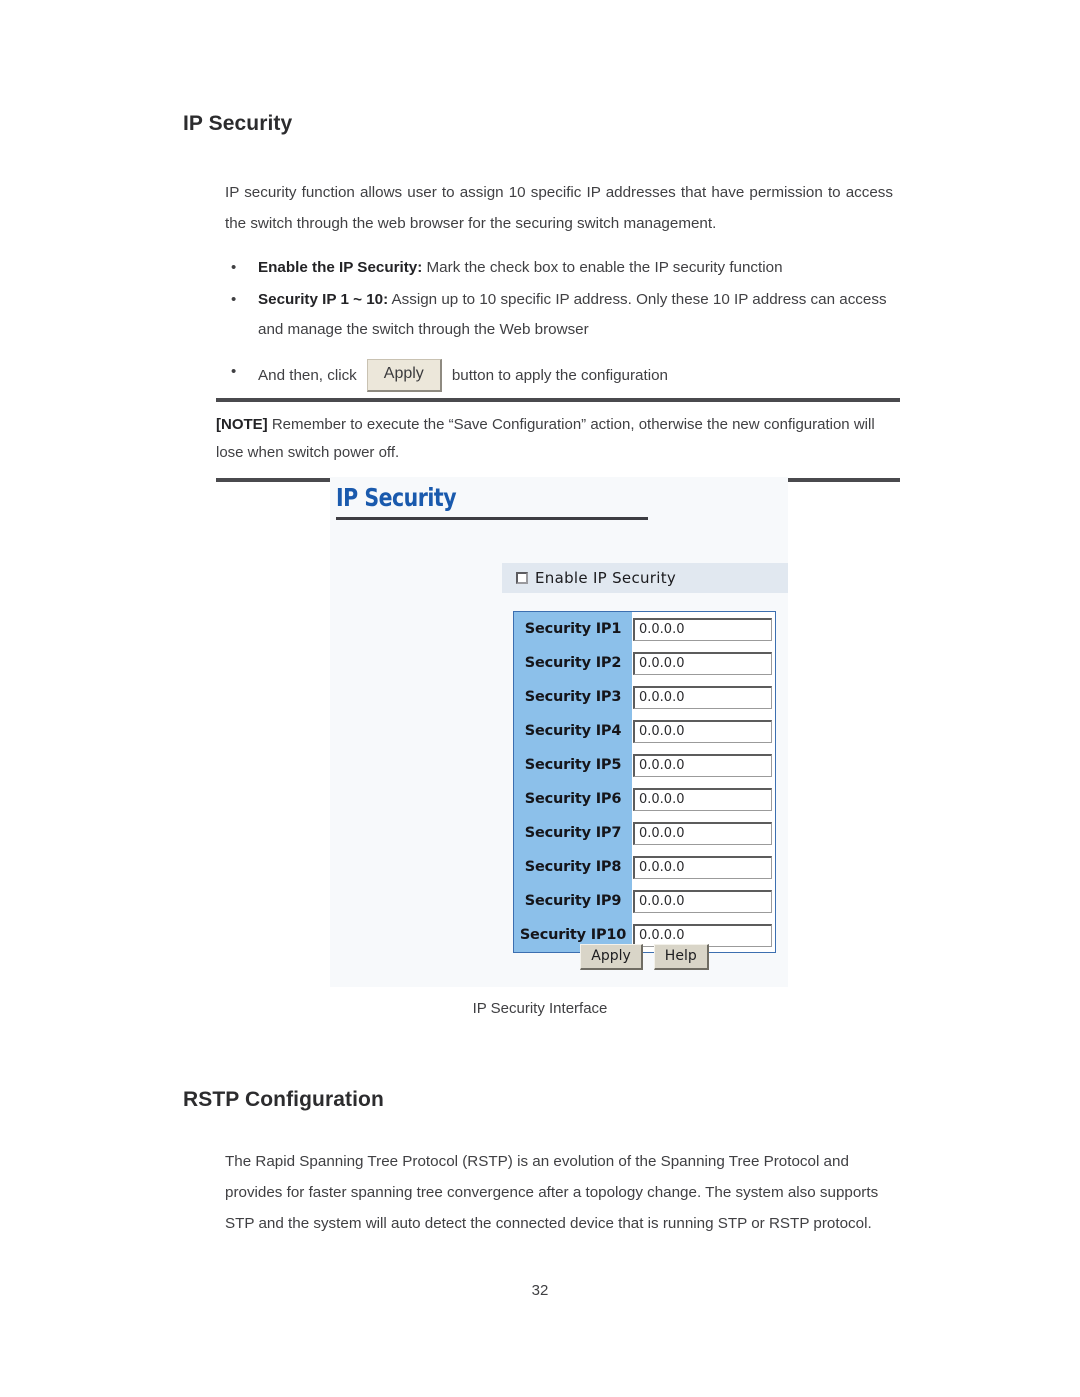 This screenshot has height=1397, width=1080. Describe the element at coordinates (572, 697) in the screenshot. I see `security-ip-label: Security IP3` at that location.